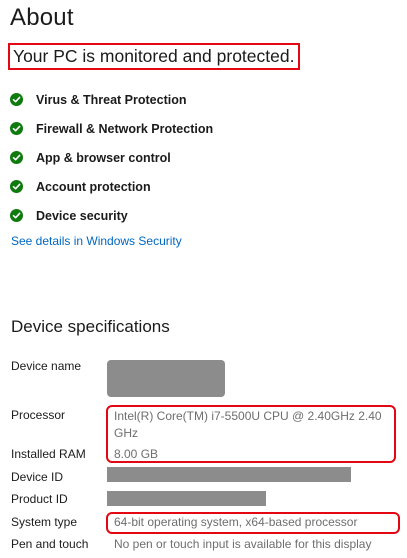 Image resolution: width=407 pixels, height=558 pixels. What do you see at coordinates (229, 474) in the screenshot?
I see `device-id-redacted` at bounding box center [229, 474].